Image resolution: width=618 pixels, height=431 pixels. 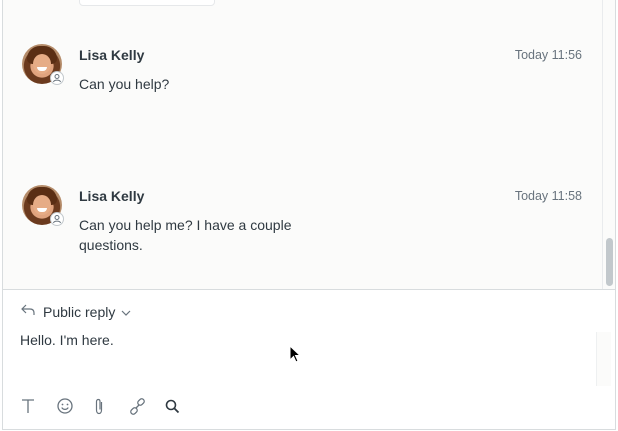 I want to click on conversation-scrollbar, so click(x=608, y=144).